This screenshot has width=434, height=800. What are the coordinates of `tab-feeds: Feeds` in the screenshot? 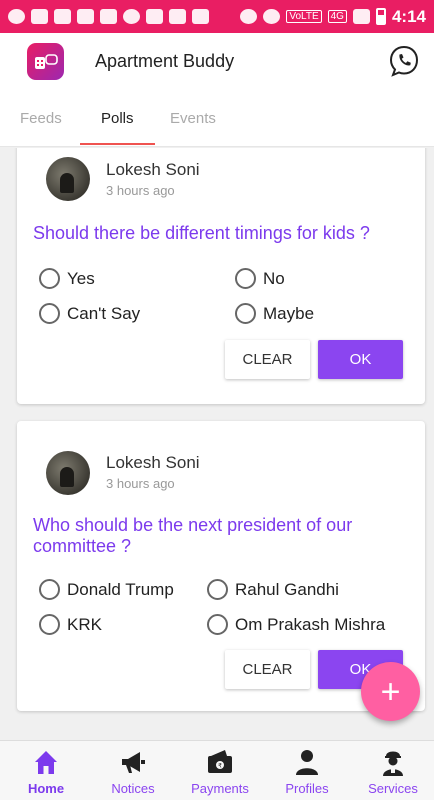 It's located at (41, 118).